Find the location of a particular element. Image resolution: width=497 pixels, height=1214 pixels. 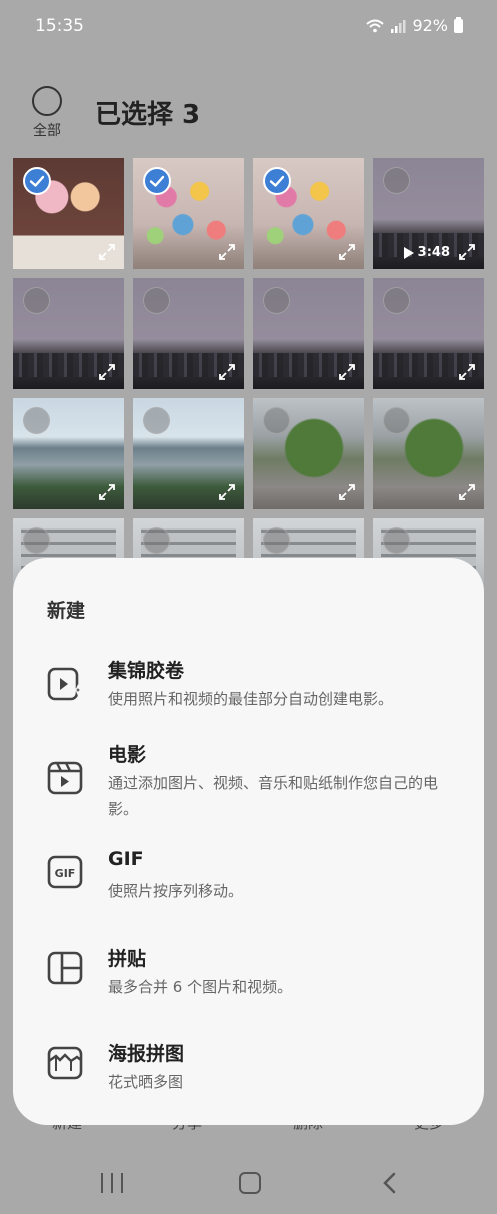

status-icons: 92% is located at coordinates (414, 25).